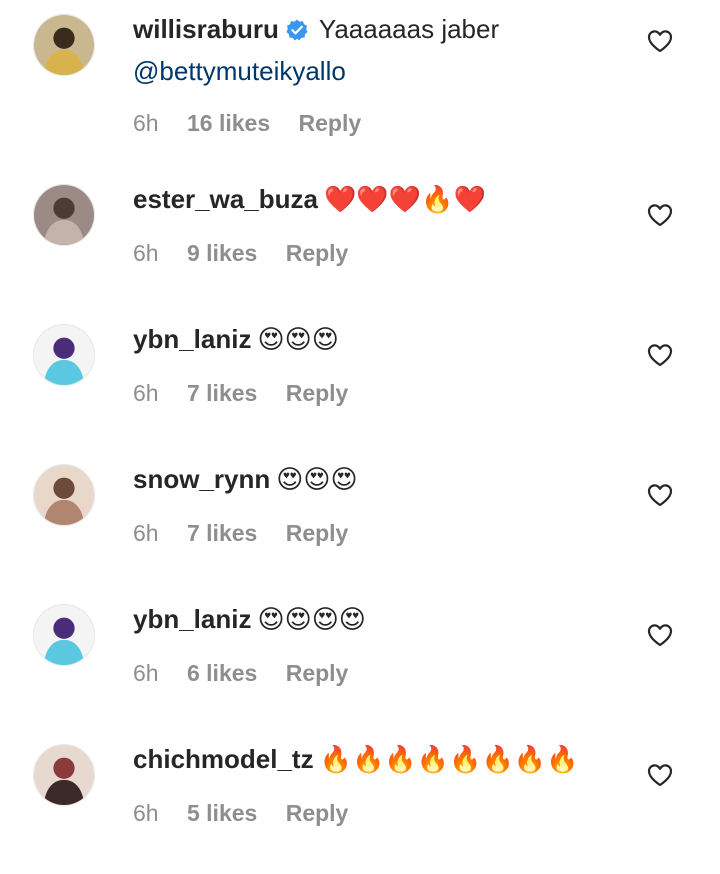 The height and width of the screenshot is (874, 720). Describe the element at coordinates (360, 669) in the screenshot. I see `comment-item: ybn_laniz 😍😍😍😍 6h 6 likes Reply` at that location.